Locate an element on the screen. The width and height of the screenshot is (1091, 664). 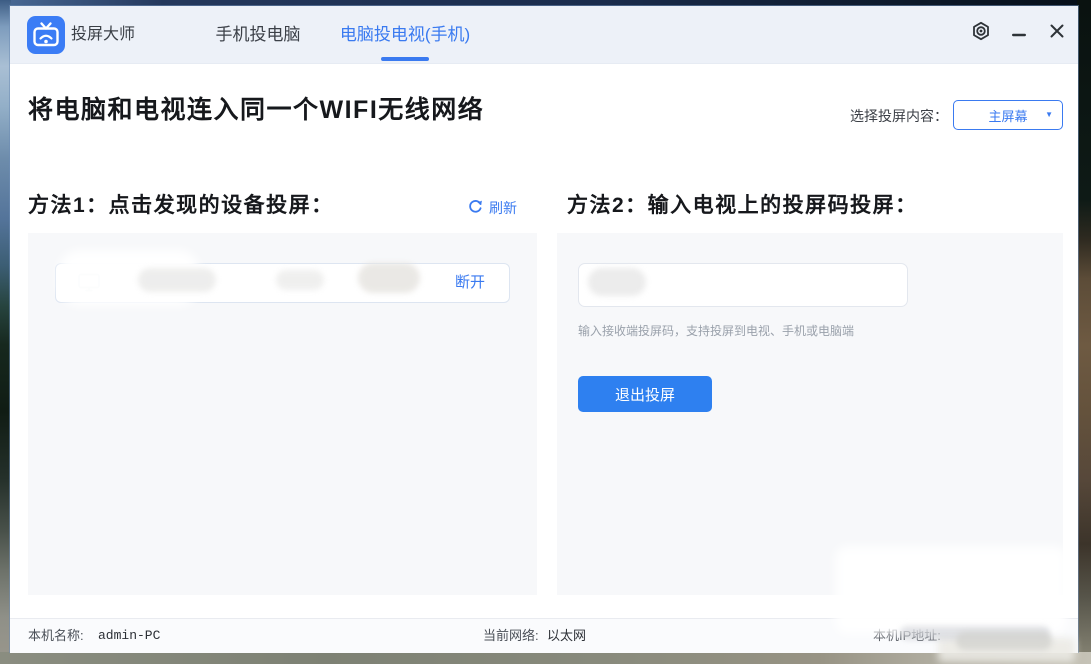
host-name-value: admin-PC is located at coordinates (129, 635).